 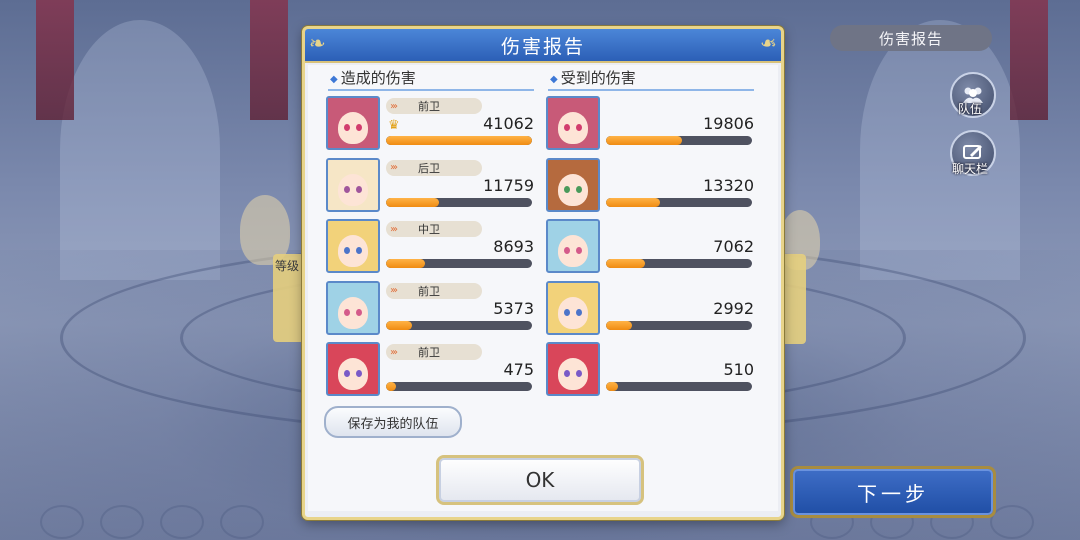 I want to click on role-badge: ››› 后卫, so click(x=434, y=167).